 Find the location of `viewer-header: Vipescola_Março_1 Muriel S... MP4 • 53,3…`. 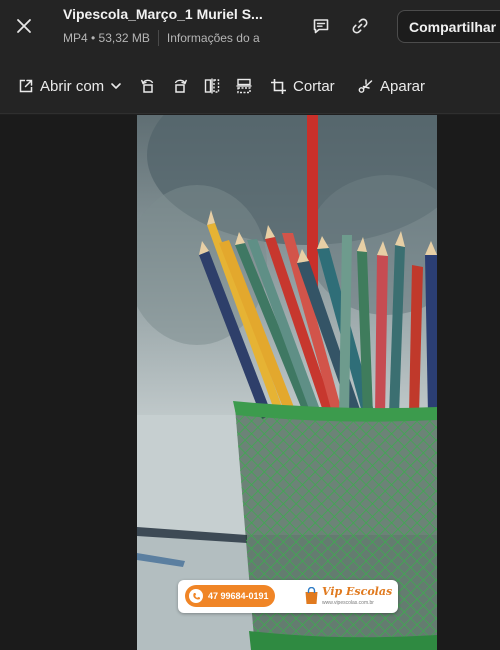

viewer-header: Vipescola_Março_1 Muriel S... MP4 • 53,3… is located at coordinates (250, 28).